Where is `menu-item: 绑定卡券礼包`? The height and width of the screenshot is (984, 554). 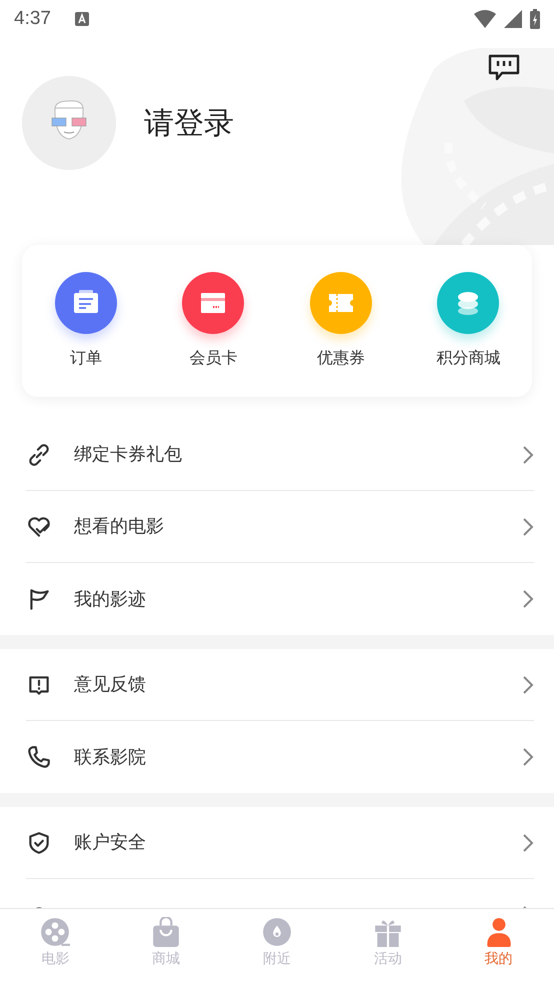 menu-item: 绑定卡券礼包 is located at coordinates (280, 455).